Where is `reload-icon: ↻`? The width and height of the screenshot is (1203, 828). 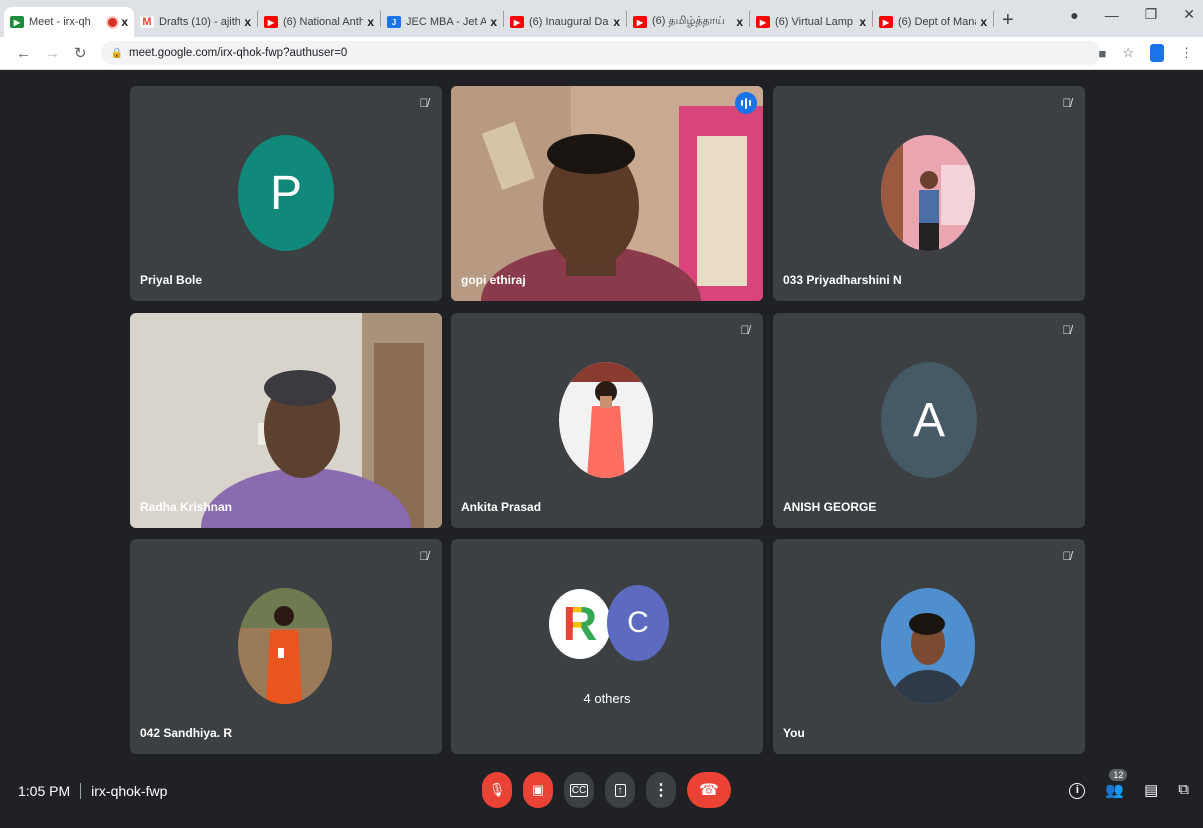
reload-icon: ↻ is located at coordinates (80, 53).